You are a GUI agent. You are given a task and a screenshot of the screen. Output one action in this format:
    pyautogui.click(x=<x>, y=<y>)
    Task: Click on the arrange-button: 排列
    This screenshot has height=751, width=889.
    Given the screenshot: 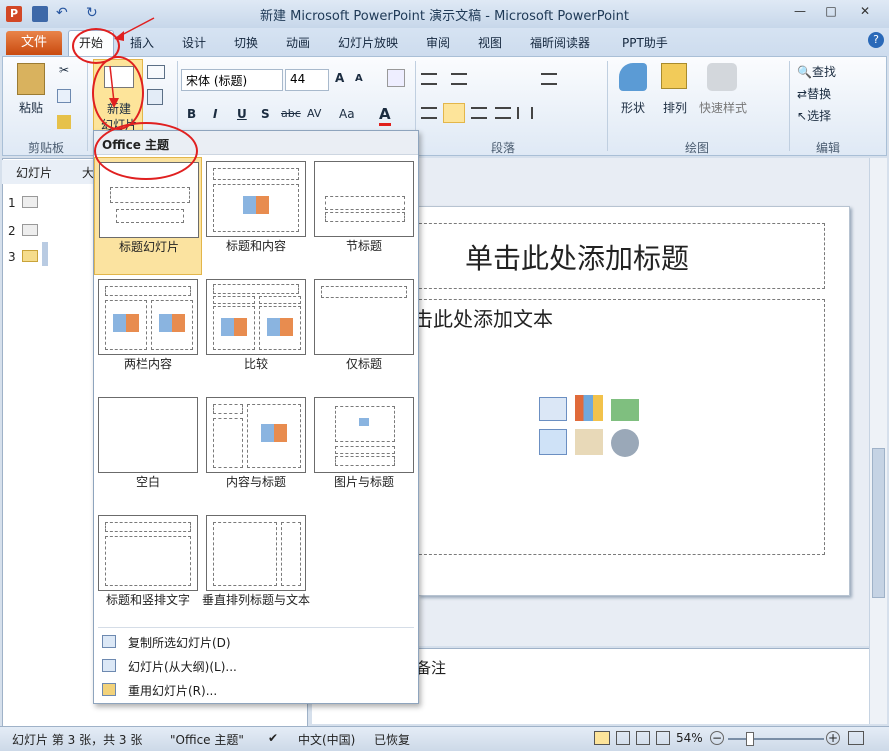 What is the action you would take?
    pyautogui.click(x=675, y=107)
    